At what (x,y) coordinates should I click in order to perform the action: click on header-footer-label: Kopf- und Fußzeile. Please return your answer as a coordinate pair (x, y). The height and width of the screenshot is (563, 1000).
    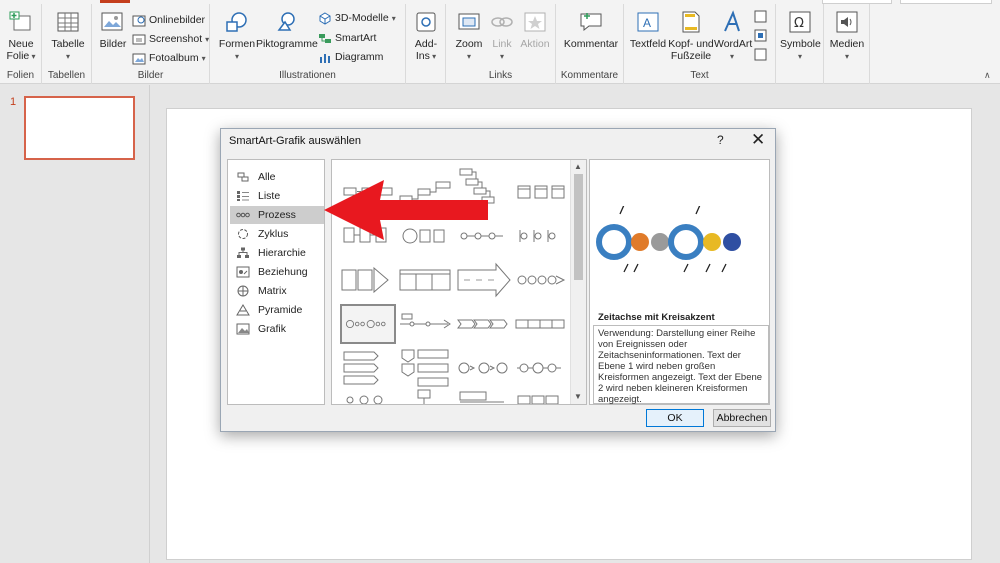
    Looking at the image, I should click on (691, 50).